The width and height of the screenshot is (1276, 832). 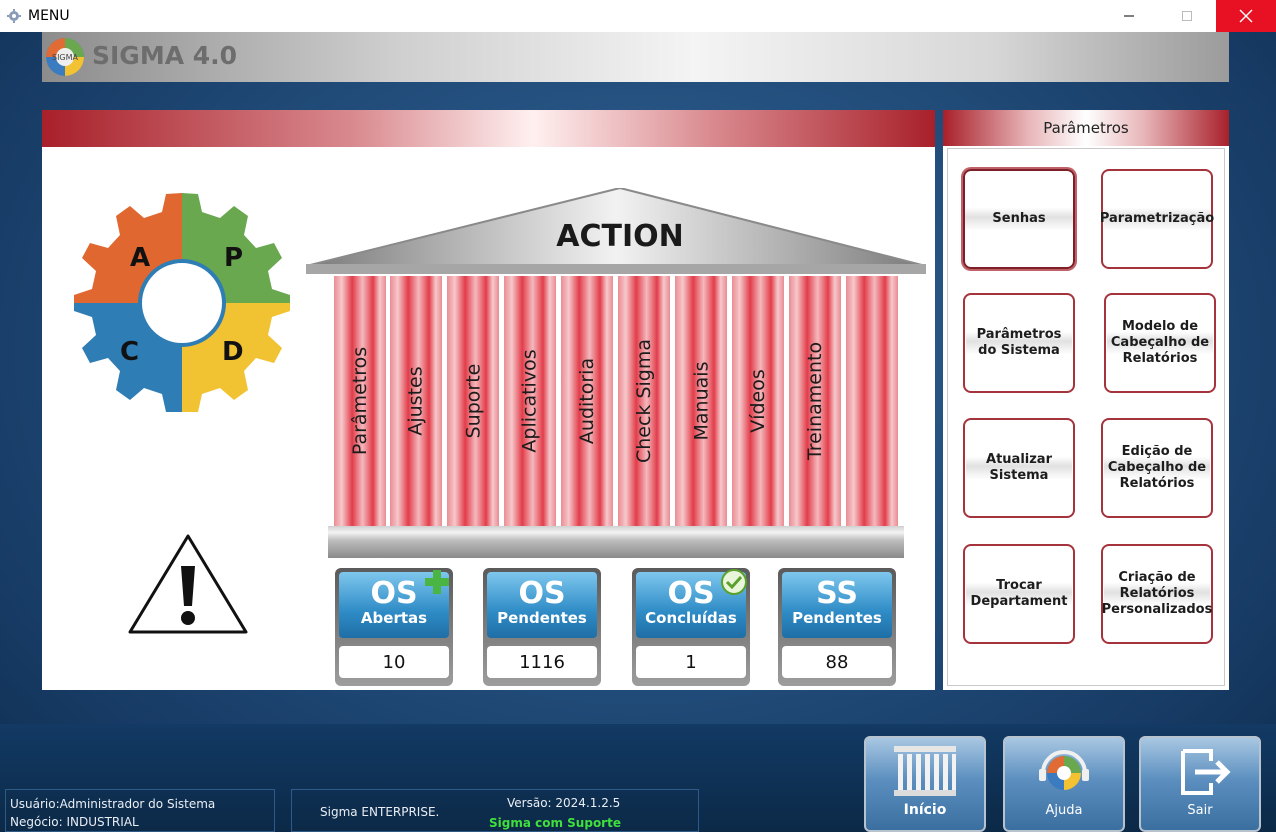 I want to click on counter-value: 10, so click(x=394, y=662).